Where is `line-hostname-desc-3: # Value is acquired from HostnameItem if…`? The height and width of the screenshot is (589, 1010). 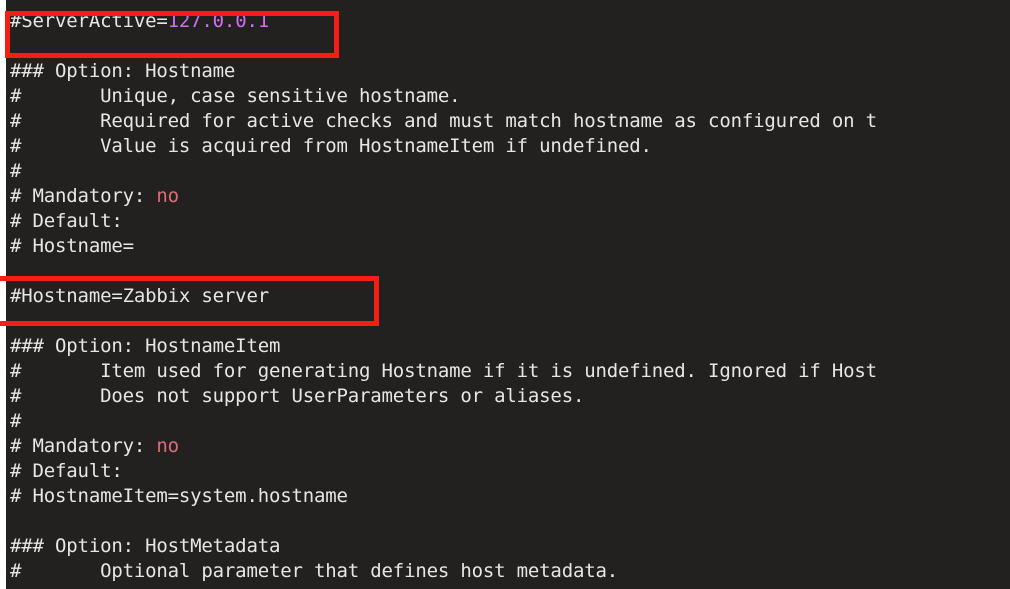
line-hostname-desc-3: # Value is acquired from HostnameItem if… is located at coordinates (510, 146).